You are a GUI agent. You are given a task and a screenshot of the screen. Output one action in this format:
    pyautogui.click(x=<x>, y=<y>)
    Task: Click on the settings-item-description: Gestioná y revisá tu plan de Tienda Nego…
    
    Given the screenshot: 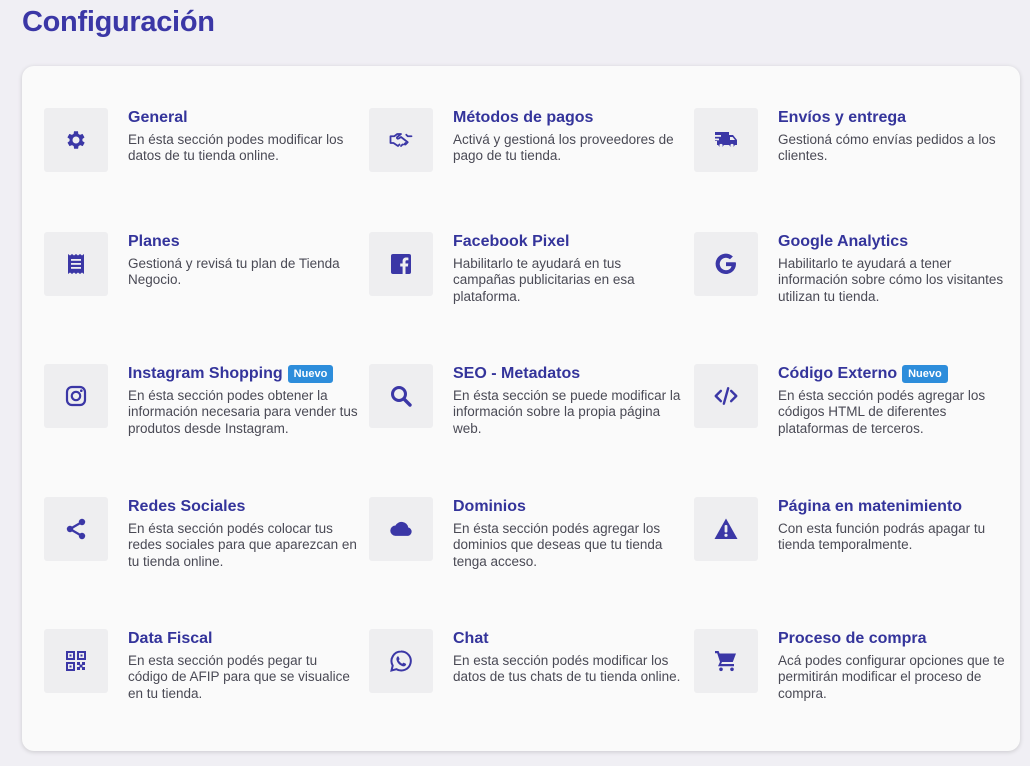 What is the action you would take?
    pyautogui.click(x=234, y=272)
    